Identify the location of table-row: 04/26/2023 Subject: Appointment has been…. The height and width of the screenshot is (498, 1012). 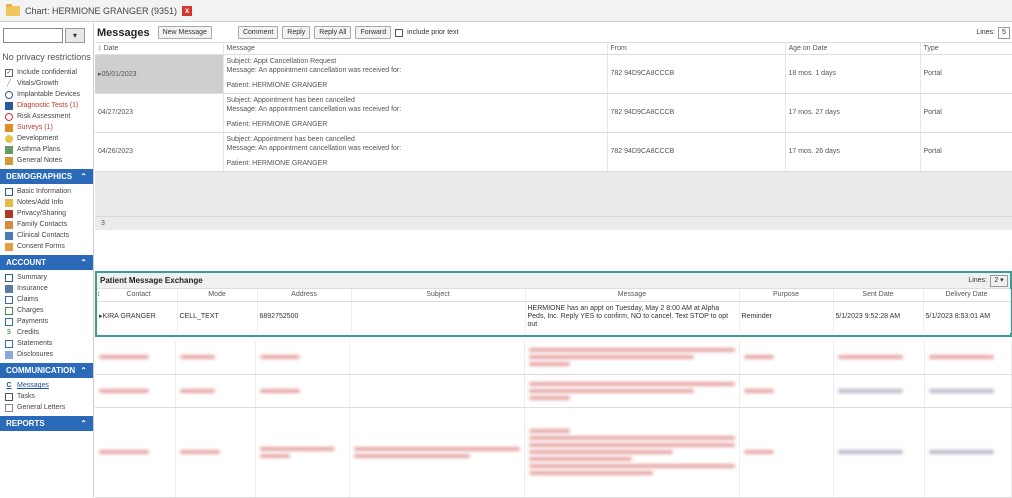
(553, 152).